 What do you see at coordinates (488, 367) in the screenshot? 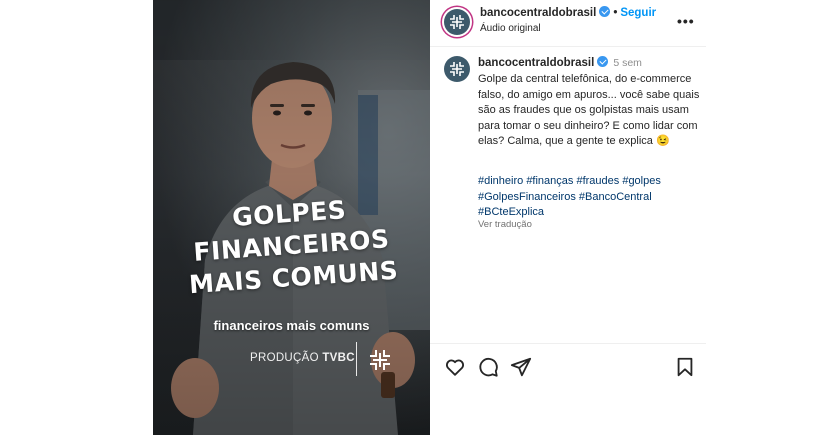
I see `comment-icon` at bounding box center [488, 367].